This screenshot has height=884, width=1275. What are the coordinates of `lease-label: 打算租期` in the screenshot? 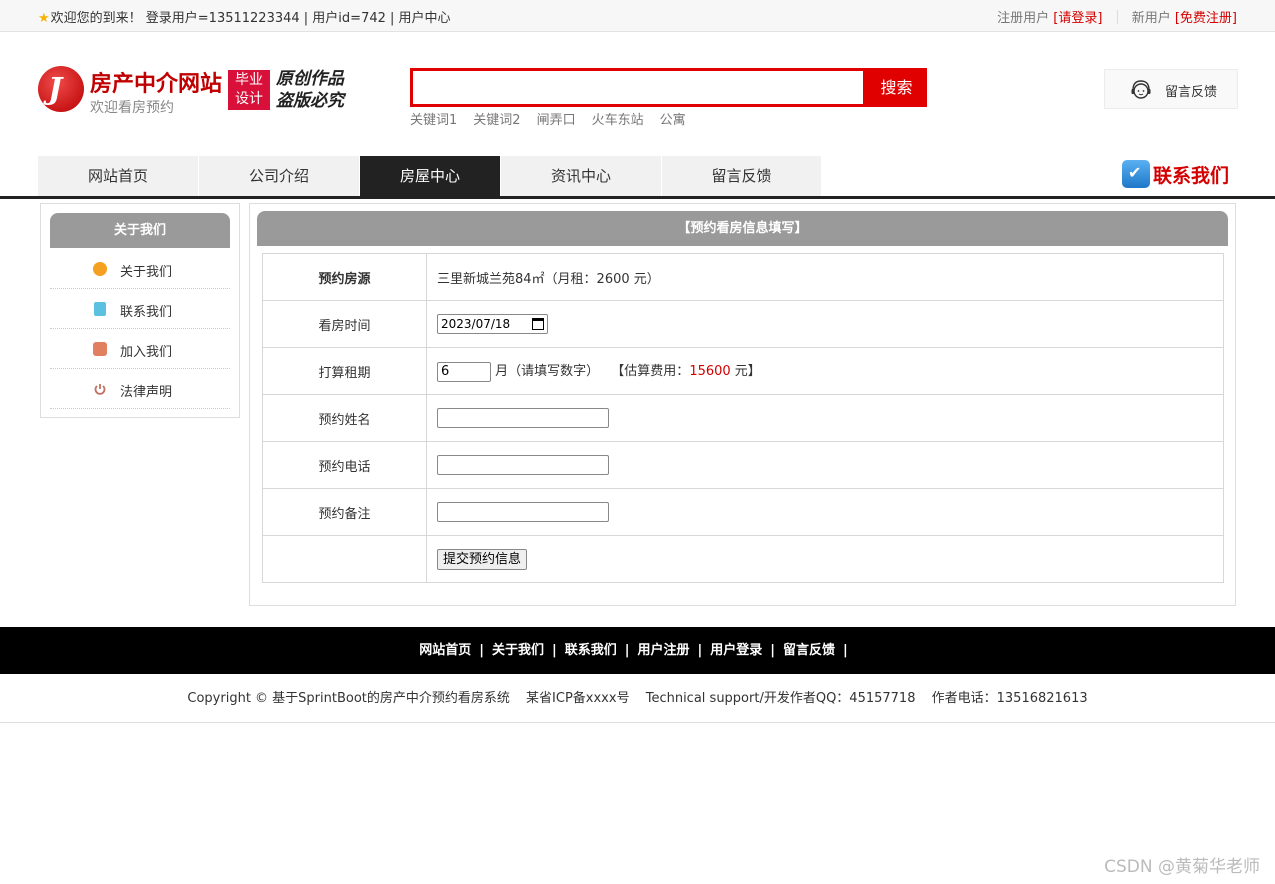 It's located at (344, 371).